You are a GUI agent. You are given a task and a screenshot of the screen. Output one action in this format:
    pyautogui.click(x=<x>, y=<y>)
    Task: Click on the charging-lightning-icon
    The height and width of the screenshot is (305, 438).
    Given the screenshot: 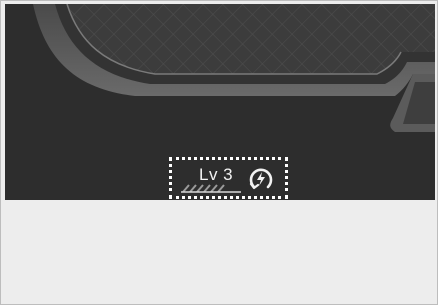 What is the action you would take?
    pyautogui.click(x=261, y=179)
    